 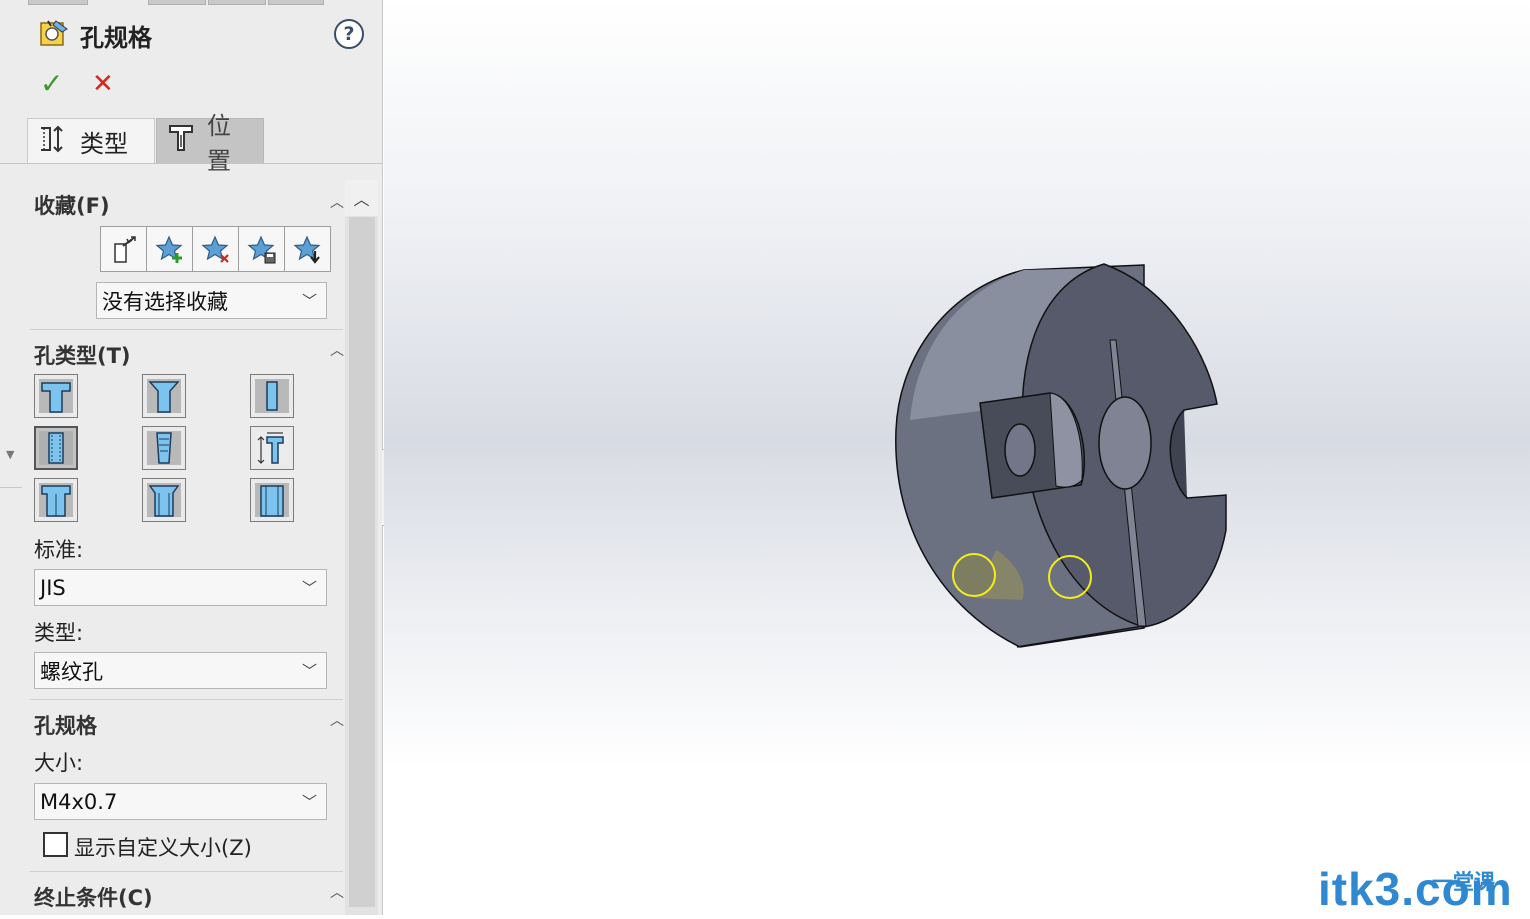 I want to click on tab-type: 类型, so click(x=91, y=141).